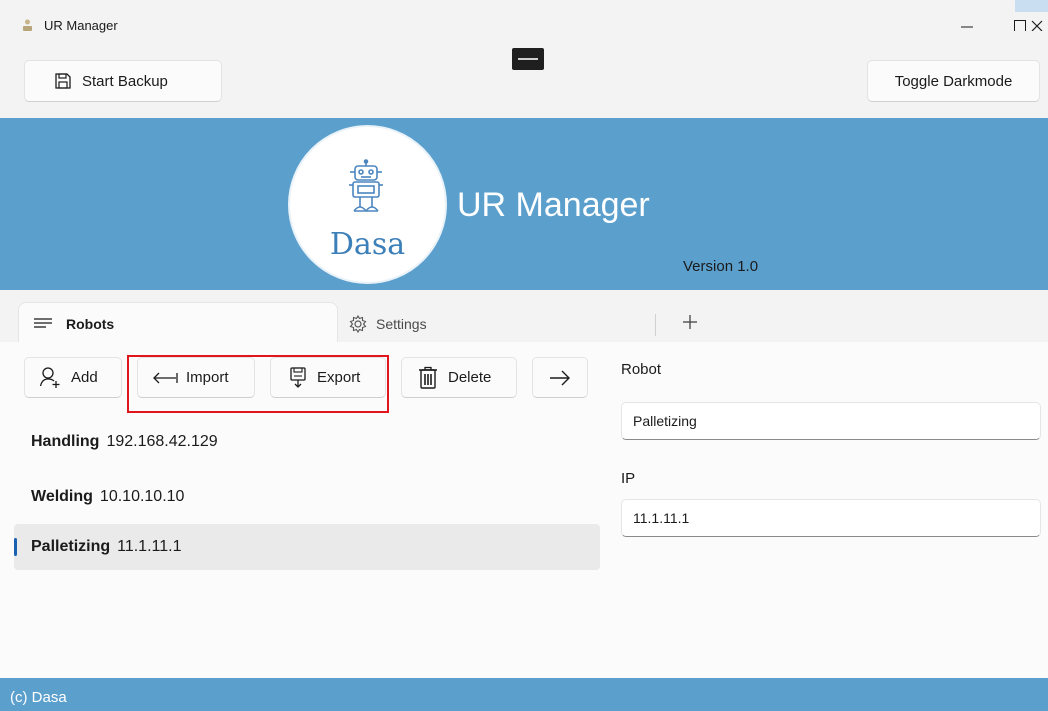 The image size is (1048, 711). I want to click on start-backup-label: Start Backup, so click(125, 81).